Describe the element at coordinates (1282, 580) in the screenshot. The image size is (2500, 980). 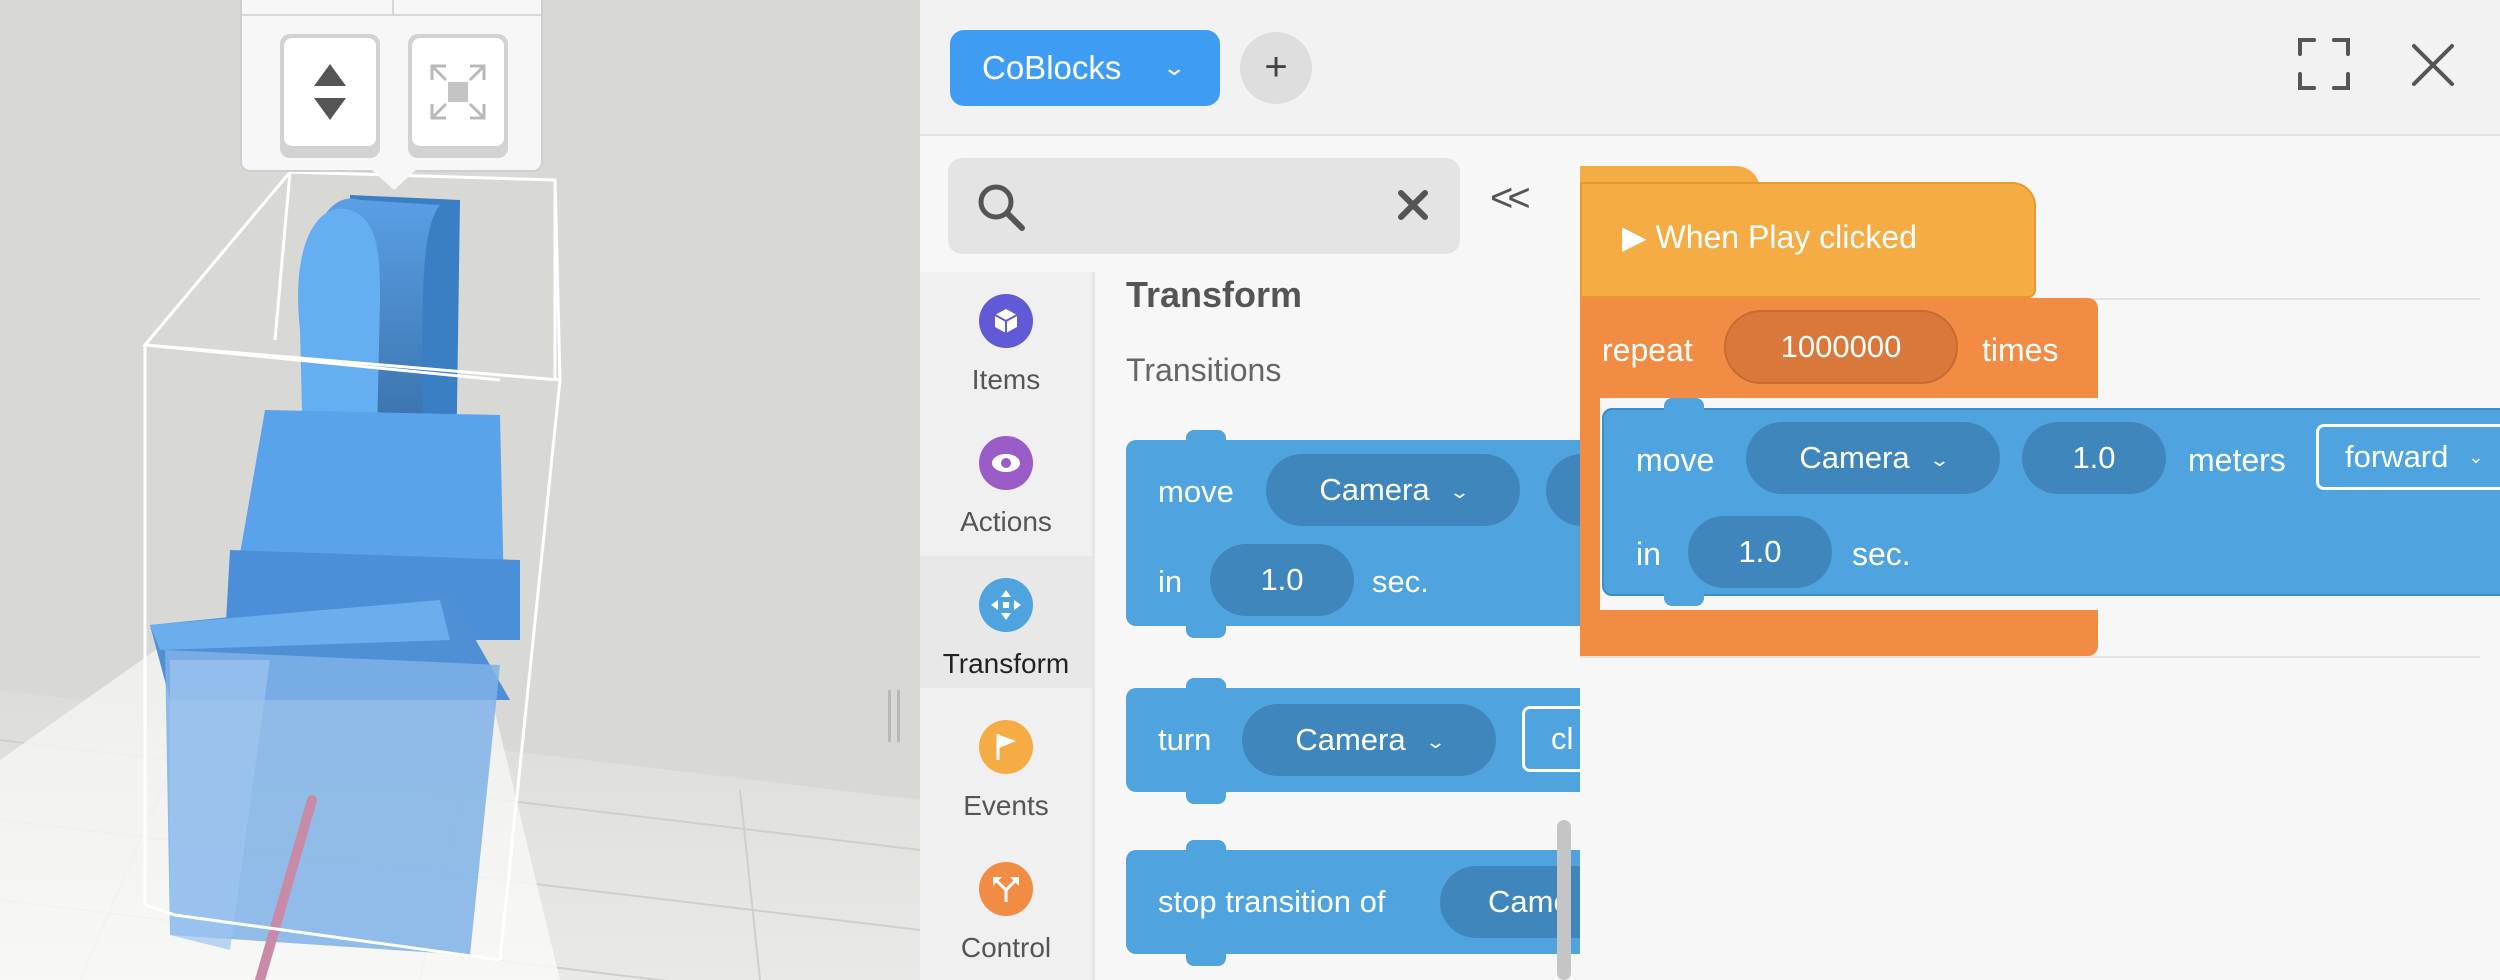
I see `duration-field: 1.0` at that location.